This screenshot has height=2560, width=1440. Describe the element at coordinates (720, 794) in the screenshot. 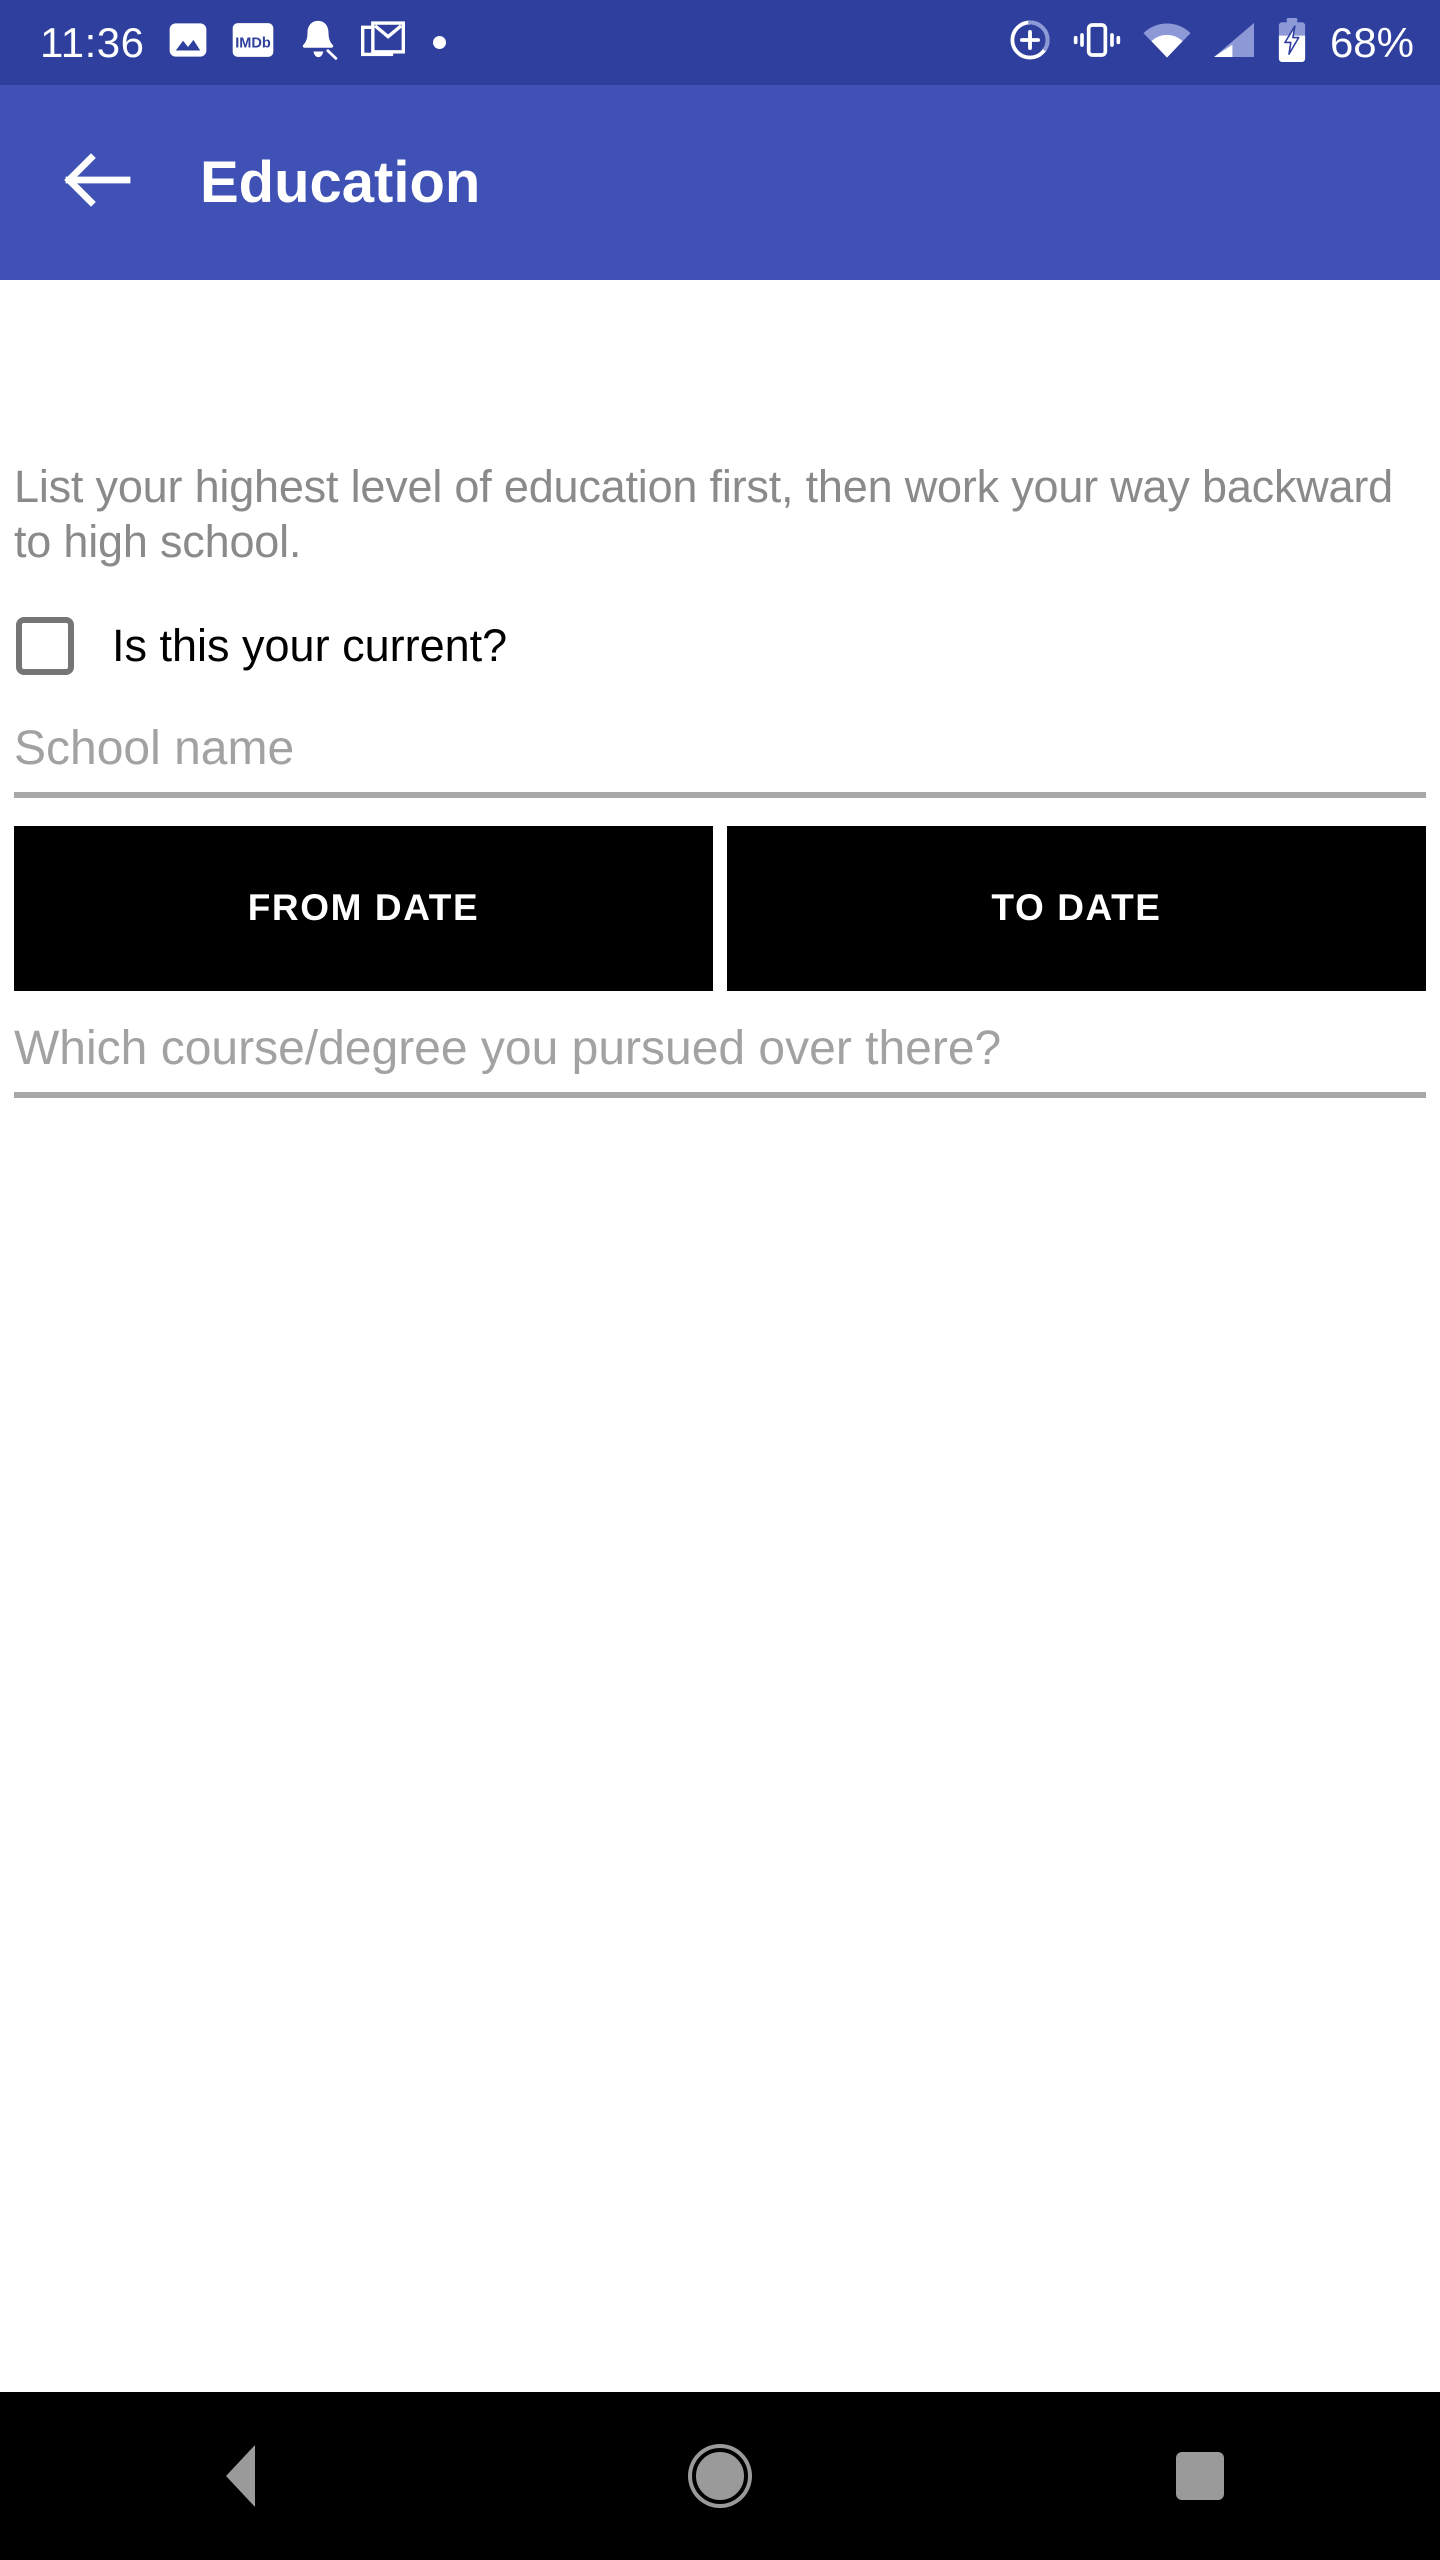

I see `school-name-underline` at that location.